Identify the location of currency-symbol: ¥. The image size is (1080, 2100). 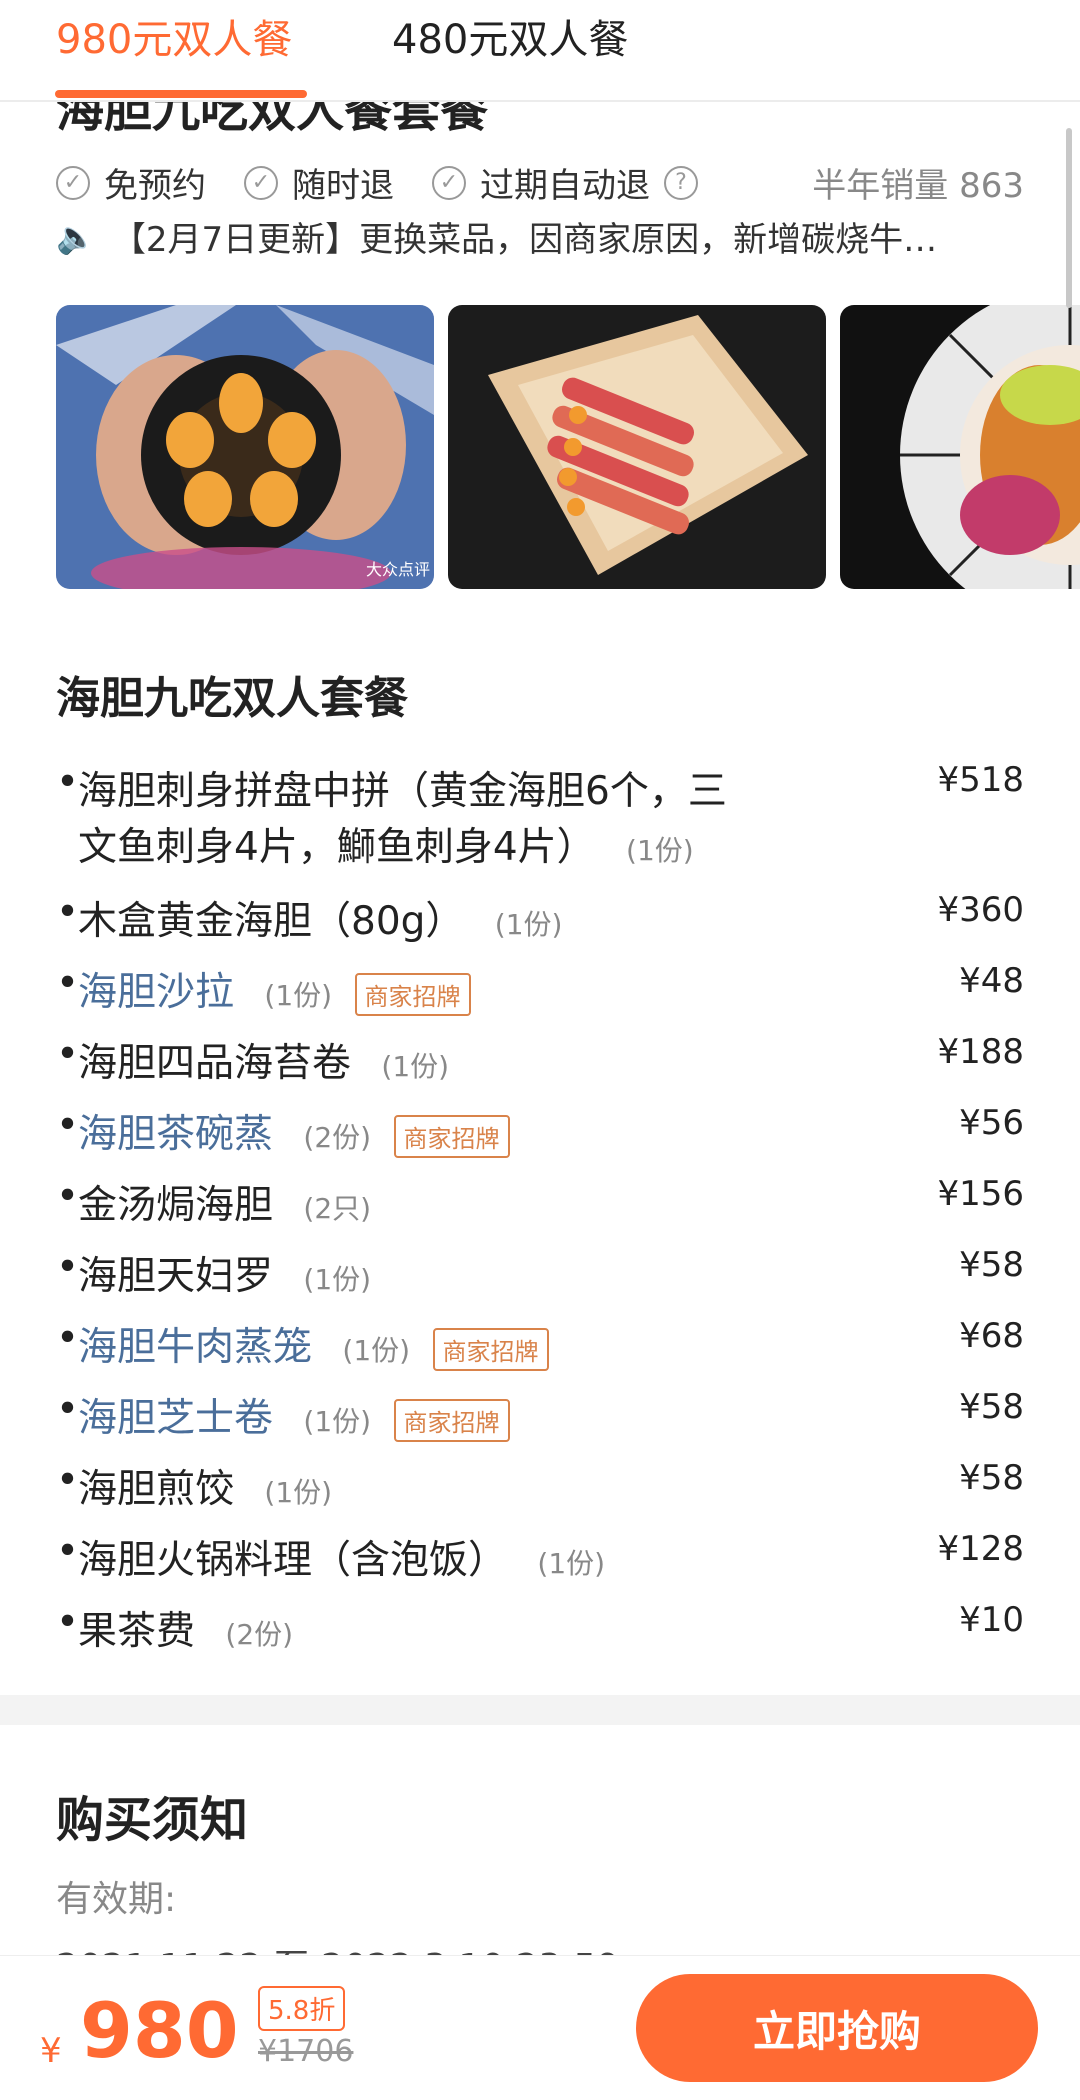
(51, 2051).